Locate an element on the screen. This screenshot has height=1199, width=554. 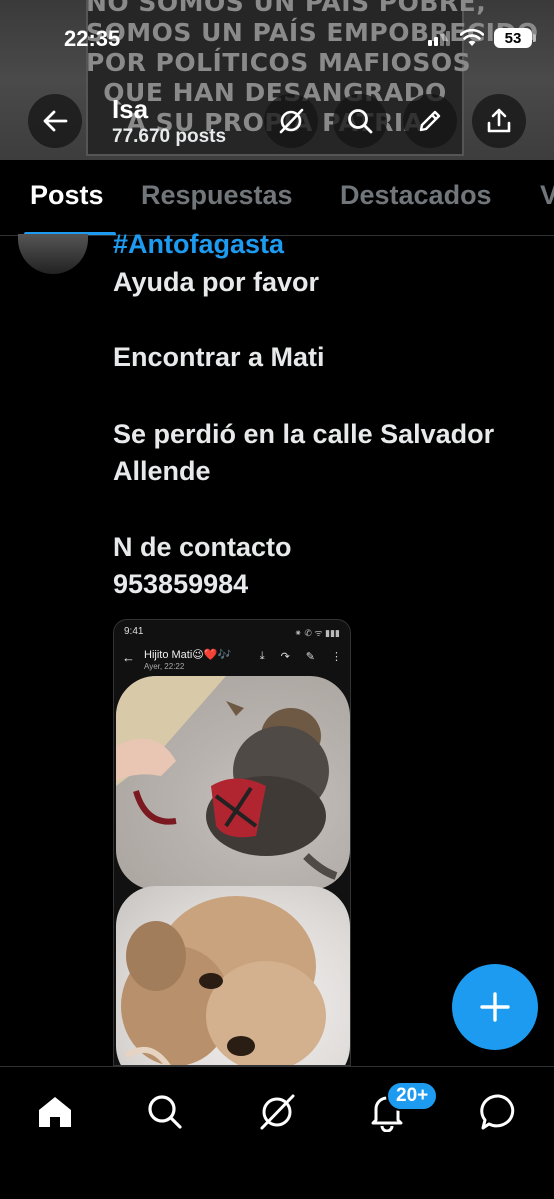
pencil-icon: ✎ is located at coordinates (310, 657).